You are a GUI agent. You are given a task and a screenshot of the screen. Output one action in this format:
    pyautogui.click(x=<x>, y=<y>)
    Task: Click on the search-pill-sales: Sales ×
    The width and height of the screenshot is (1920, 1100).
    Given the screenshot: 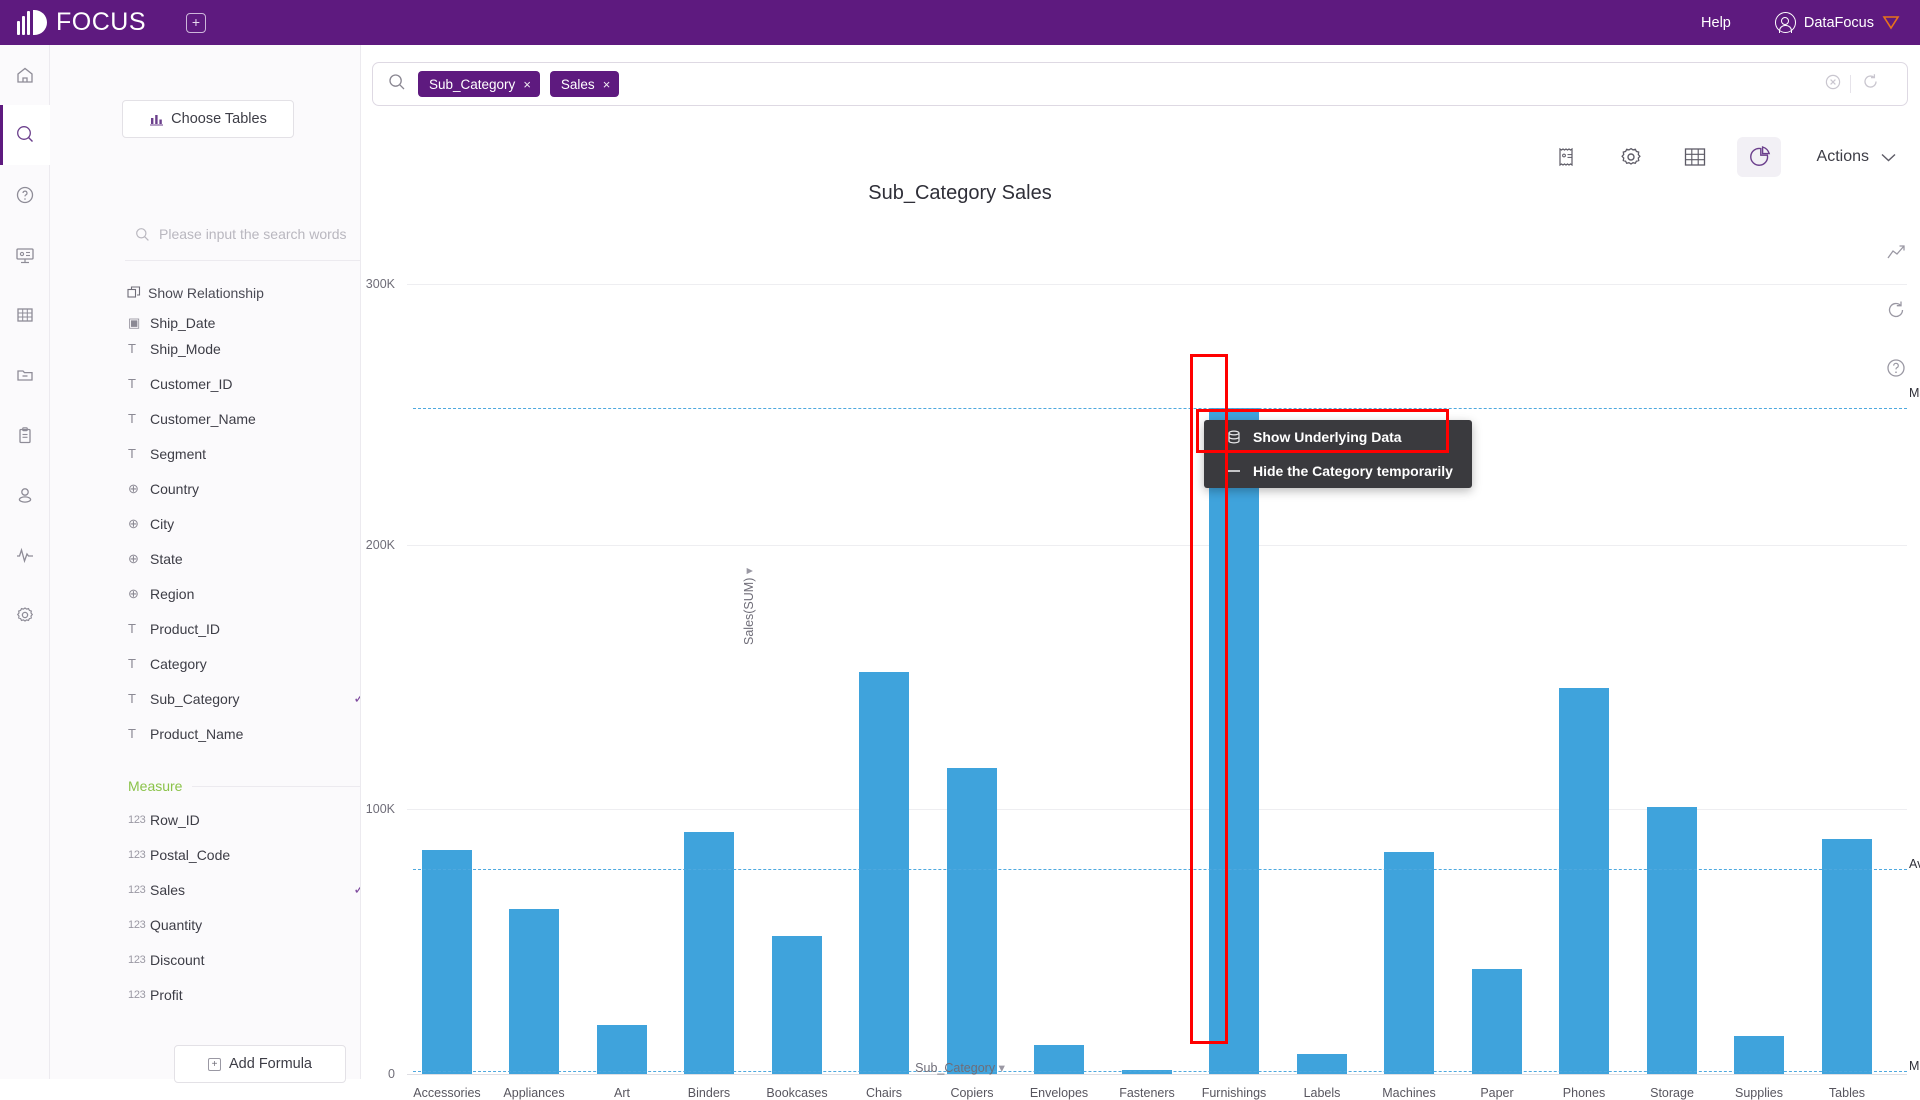 What is the action you would take?
    pyautogui.click(x=584, y=84)
    